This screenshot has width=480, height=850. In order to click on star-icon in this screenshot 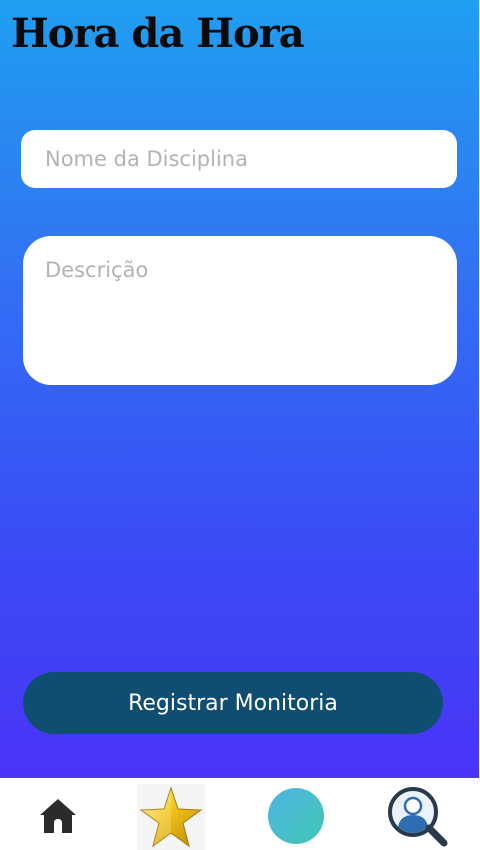, I will do `click(171, 817)`.